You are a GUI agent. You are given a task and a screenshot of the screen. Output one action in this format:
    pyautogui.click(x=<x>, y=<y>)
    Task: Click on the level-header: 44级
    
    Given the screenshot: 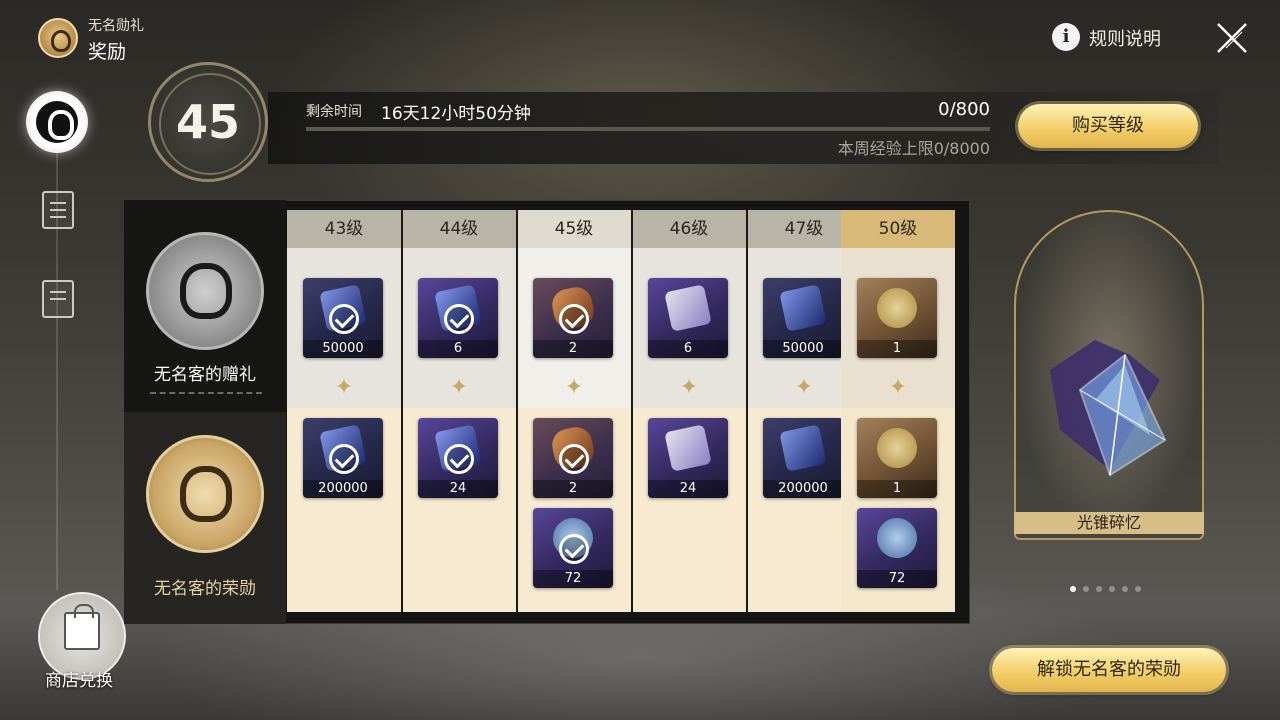 What is the action you would take?
    pyautogui.click(x=459, y=229)
    